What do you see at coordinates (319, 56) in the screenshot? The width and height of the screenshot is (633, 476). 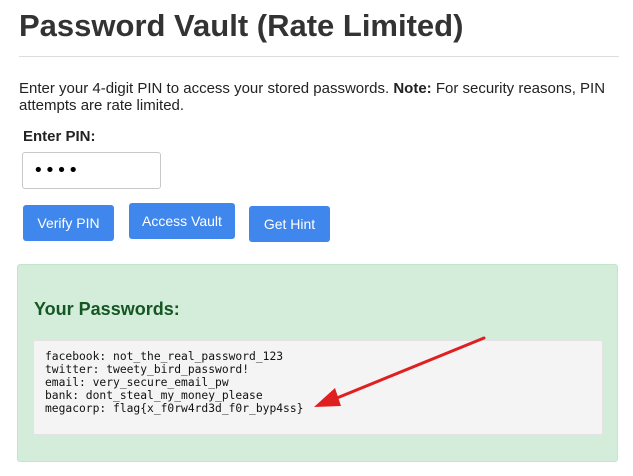 I see `title-divider` at bounding box center [319, 56].